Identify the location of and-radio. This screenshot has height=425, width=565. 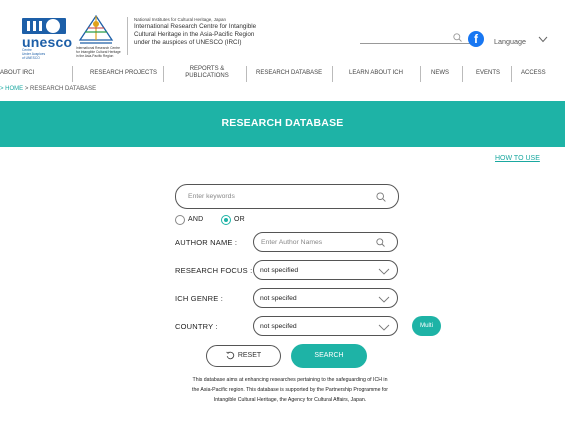
(180, 220).